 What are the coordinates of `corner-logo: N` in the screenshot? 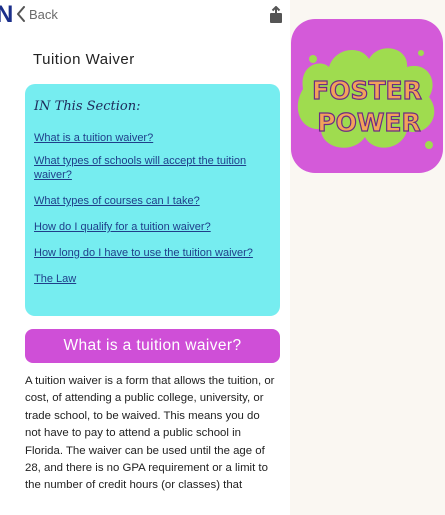 It's located at (9, 15).